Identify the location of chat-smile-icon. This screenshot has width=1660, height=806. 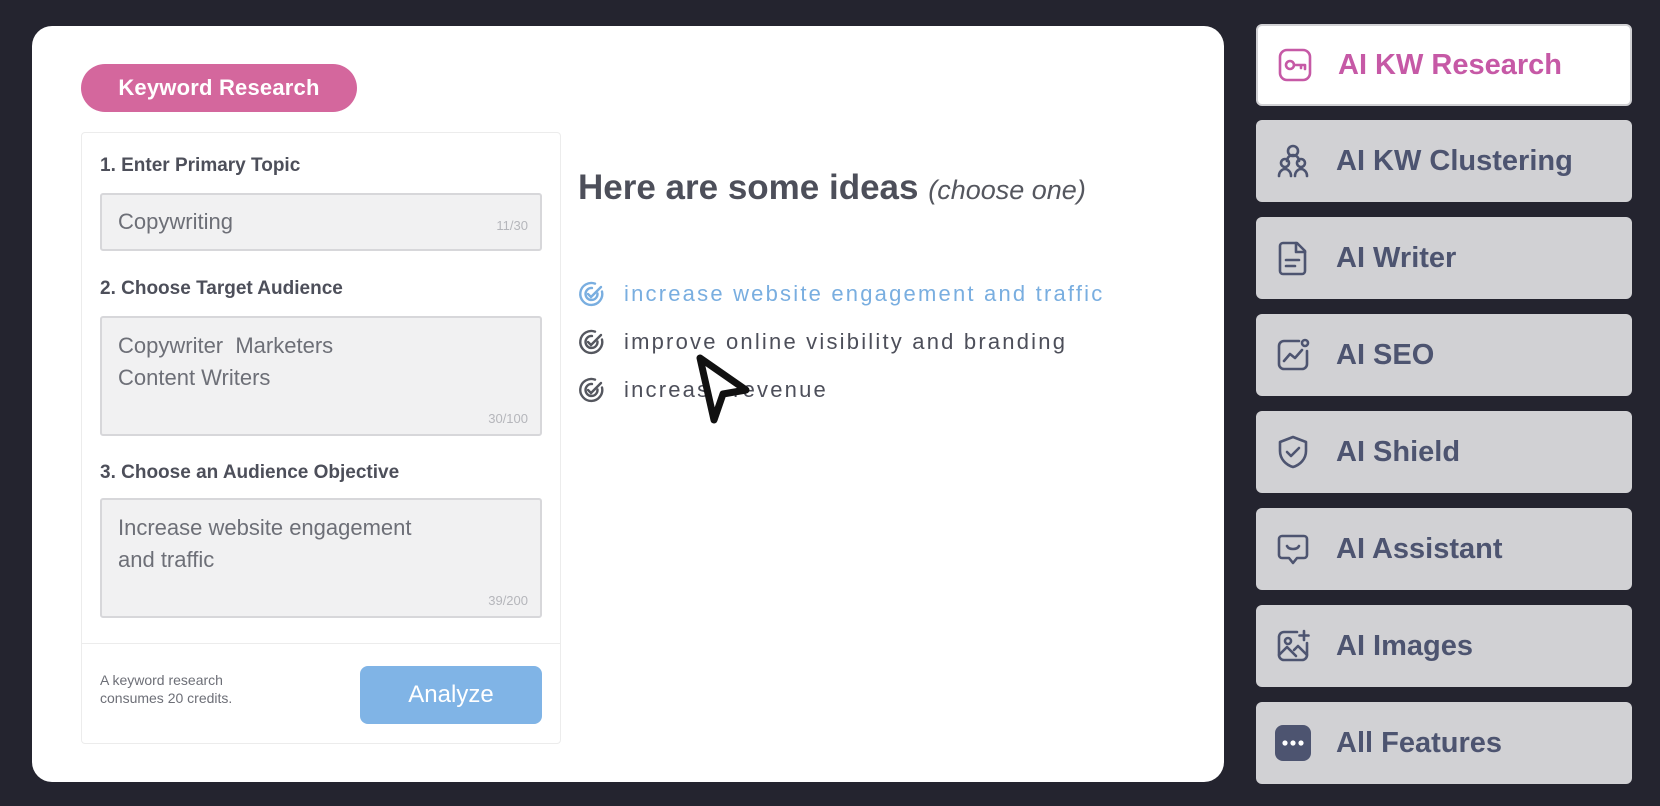
(1293, 549).